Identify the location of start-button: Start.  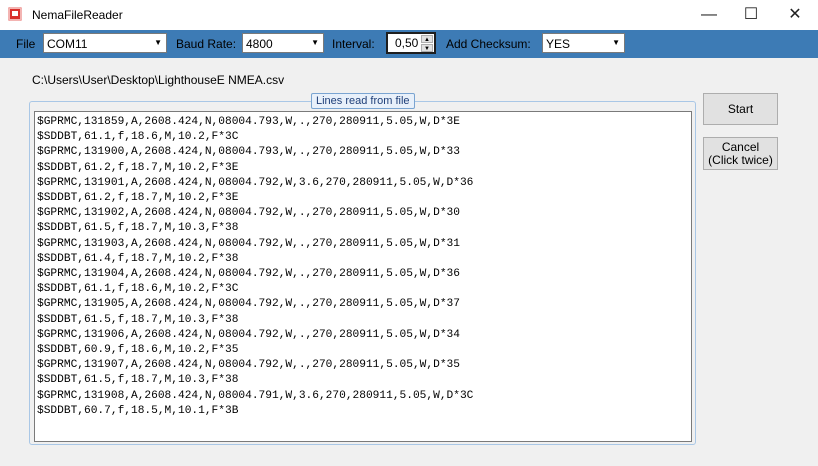
(740, 109).